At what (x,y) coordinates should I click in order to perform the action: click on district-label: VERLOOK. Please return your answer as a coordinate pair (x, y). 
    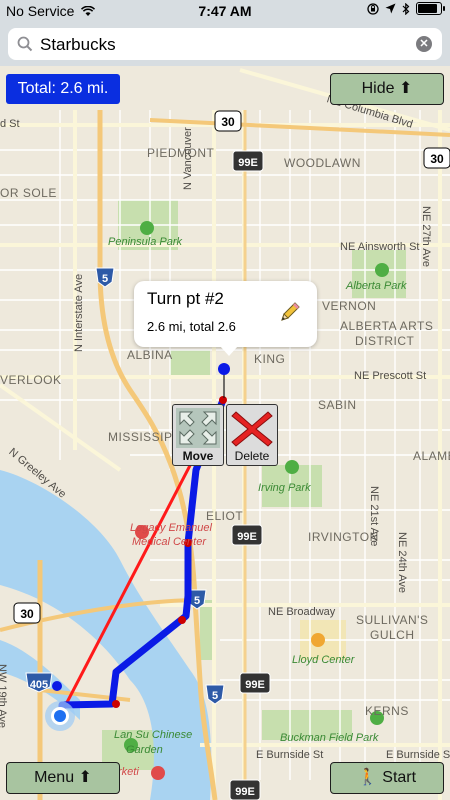
    Looking at the image, I should click on (31, 380).